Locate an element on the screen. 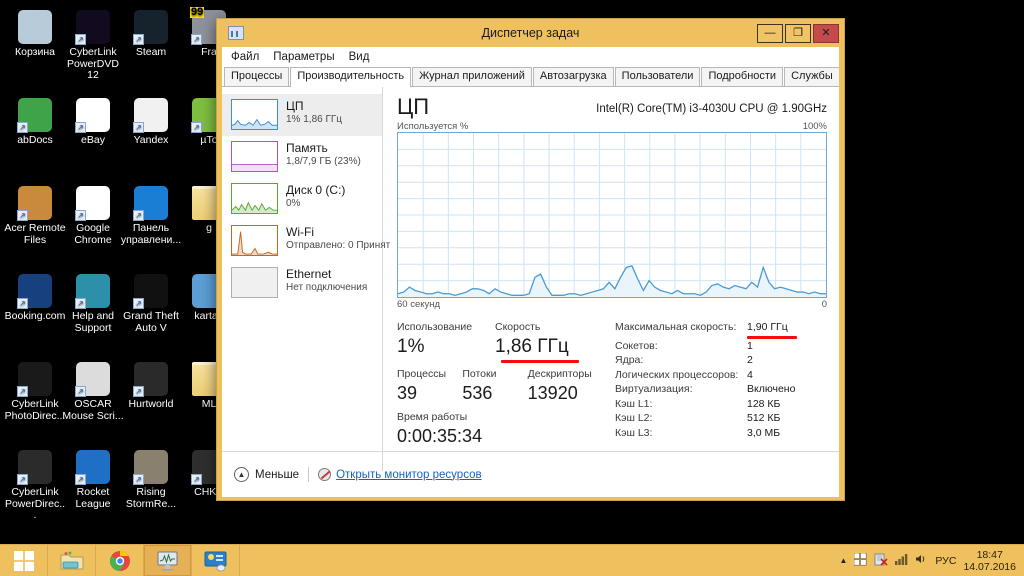  tab-4: Пользователи is located at coordinates (657, 76).